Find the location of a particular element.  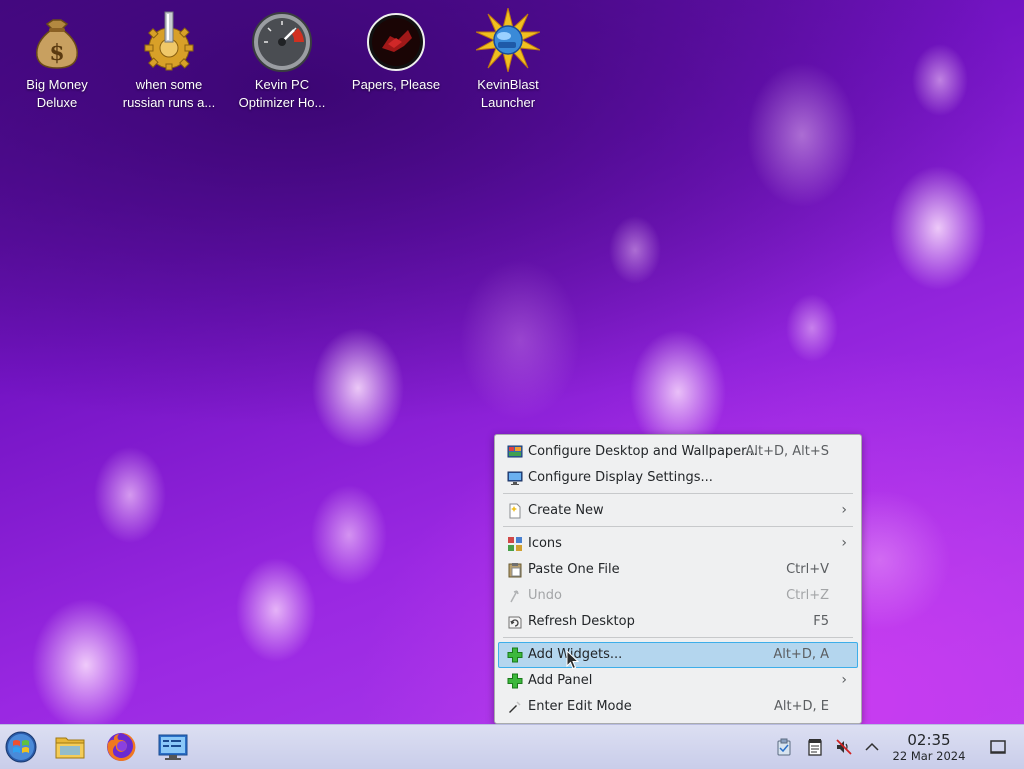

menu-item-undo: Undo Ctrl+Z is located at coordinates (678, 596).